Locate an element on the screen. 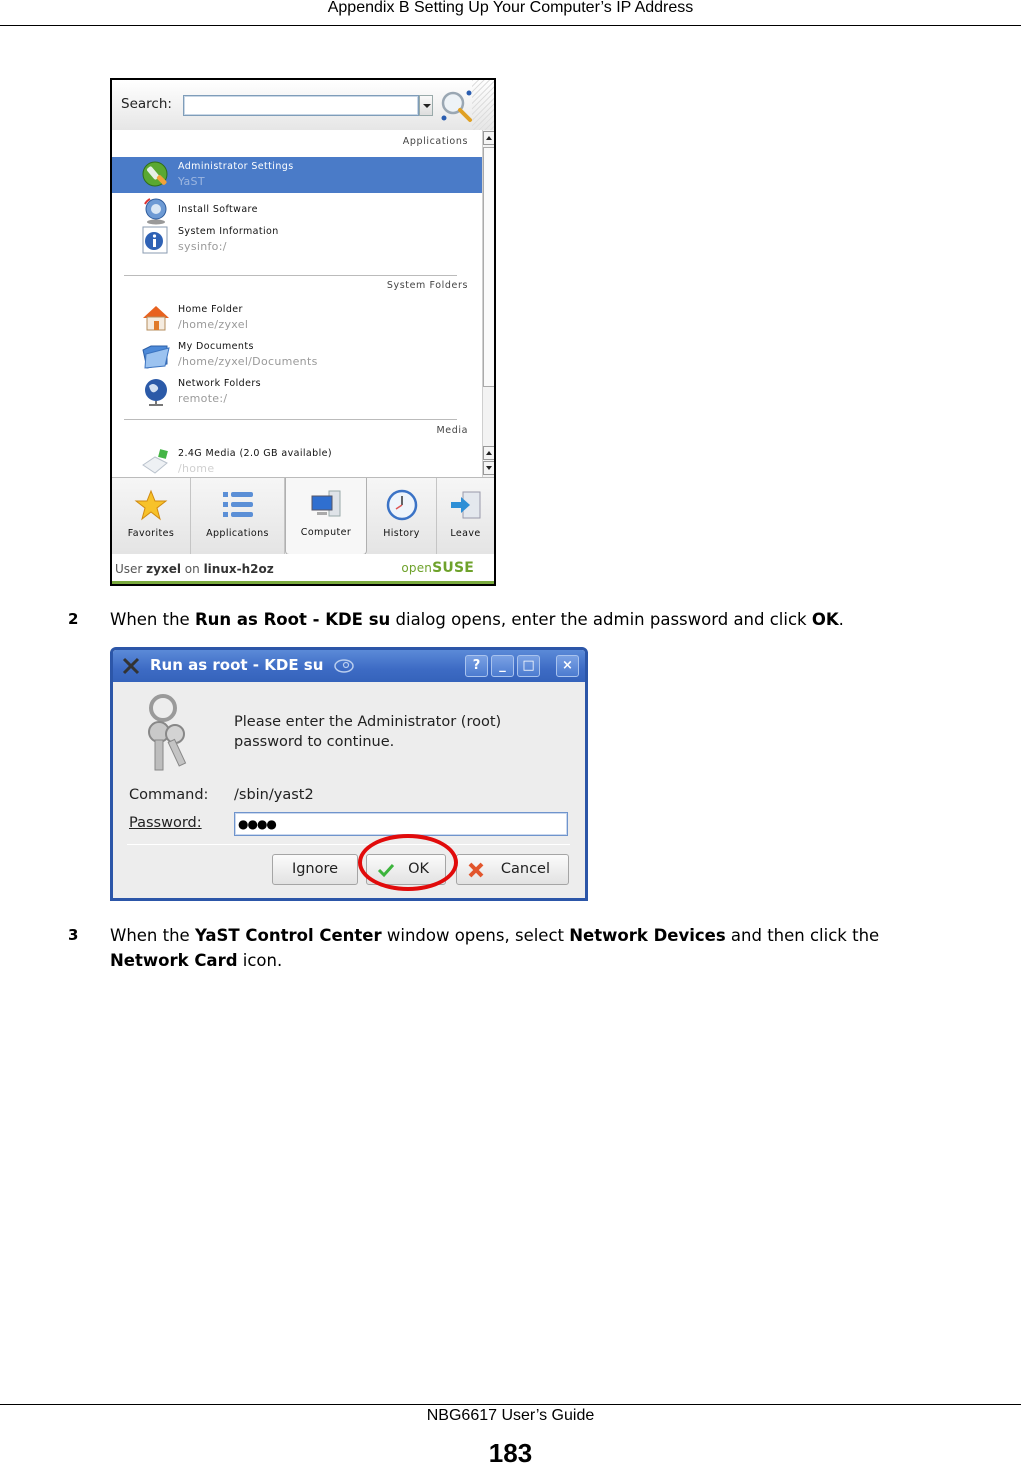 This screenshot has width=1021, height=1465. menu-status-bar: User zyxel on linux-h2oz openSUSE is located at coordinates (303, 569).